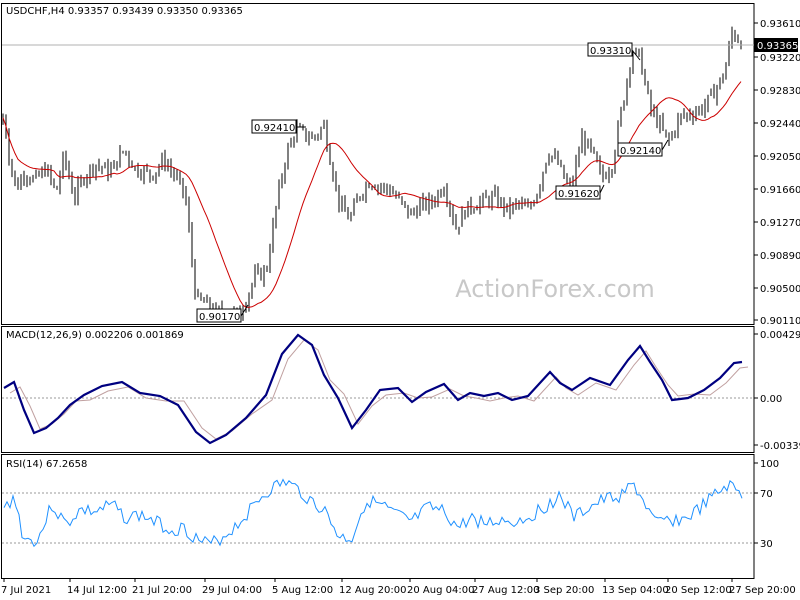  I want to click on macd-header: MACD(12,26,9) 0.002206 0.001869, so click(95, 335).